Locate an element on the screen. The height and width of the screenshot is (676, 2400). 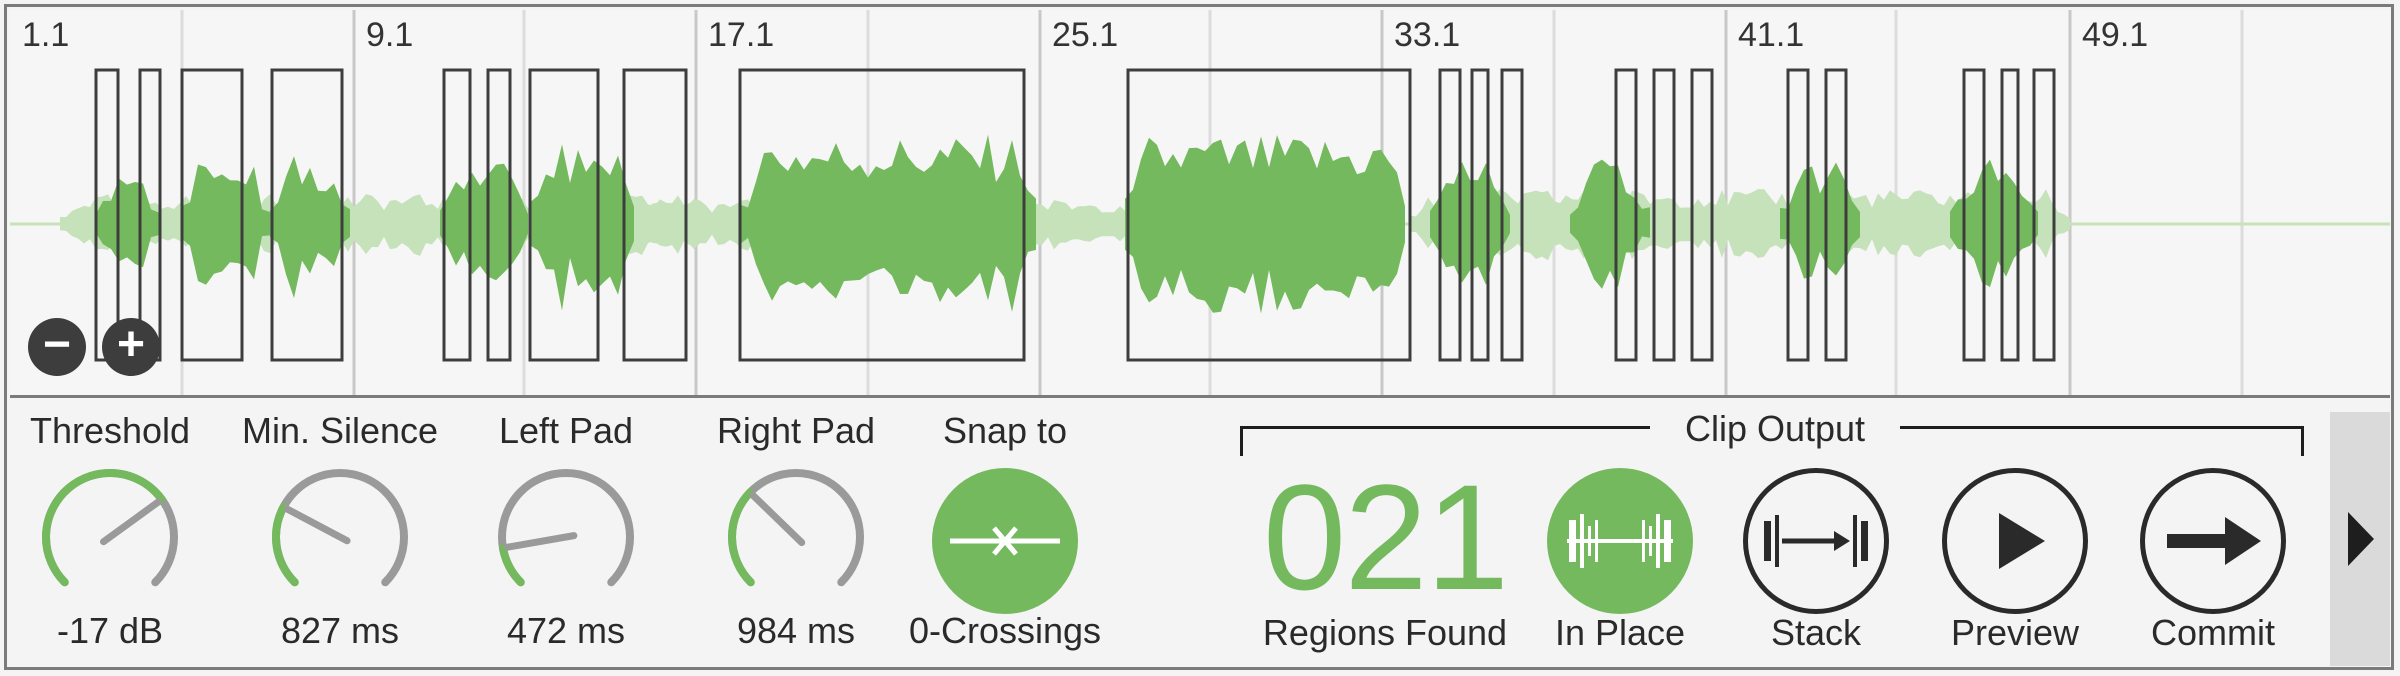
left-pad-value: 472 ms is located at coordinates (566, 630).